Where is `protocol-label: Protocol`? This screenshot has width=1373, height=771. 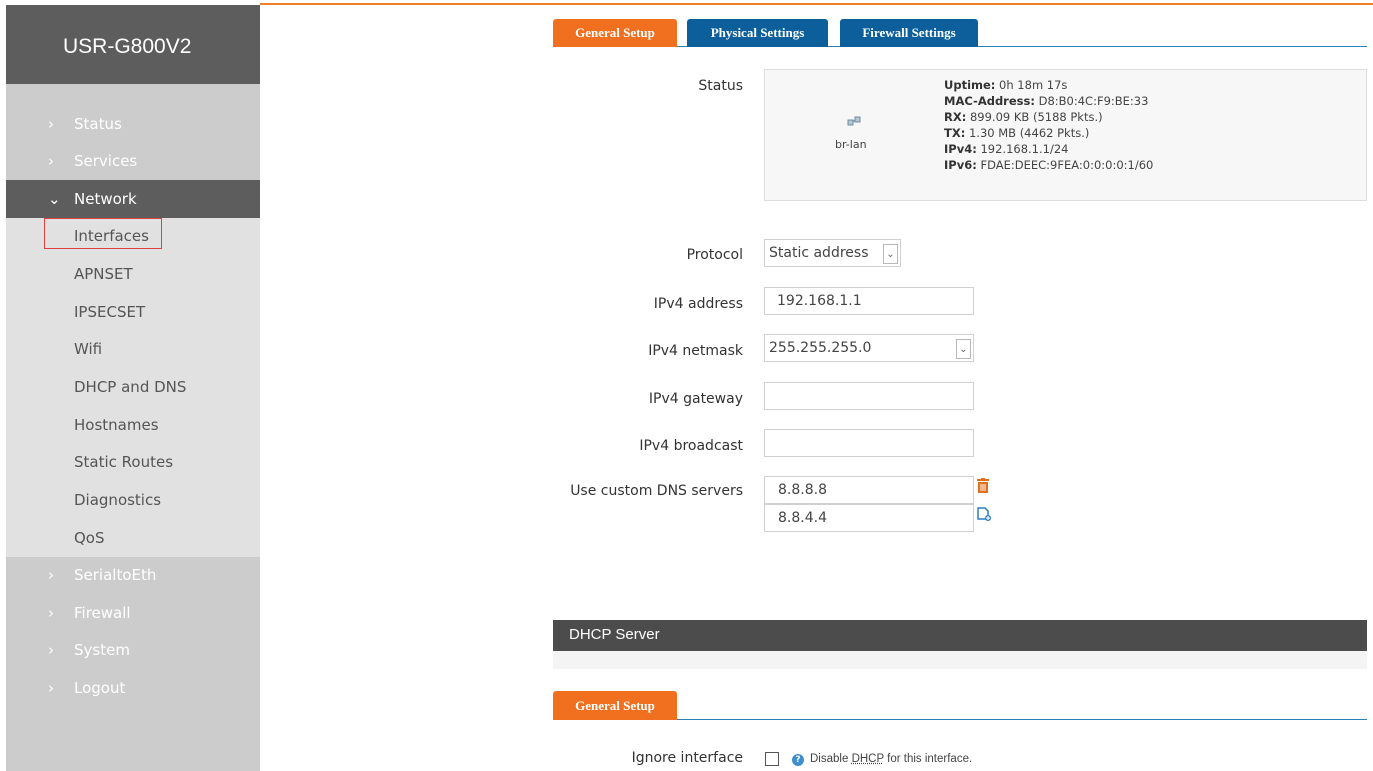
protocol-label: Protocol is located at coordinates (714, 255).